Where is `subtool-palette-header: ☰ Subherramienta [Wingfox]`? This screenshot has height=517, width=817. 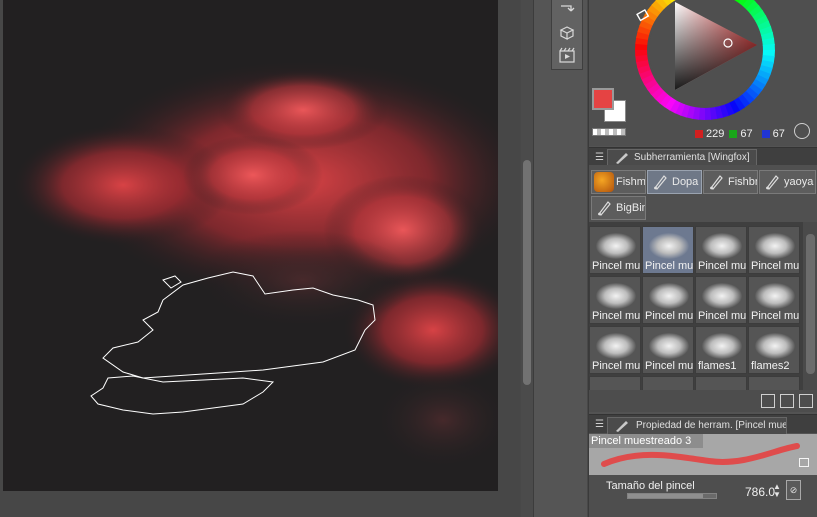
subtool-palette-header: ☰ Subherramienta [Wingfox] is located at coordinates (703, 156).